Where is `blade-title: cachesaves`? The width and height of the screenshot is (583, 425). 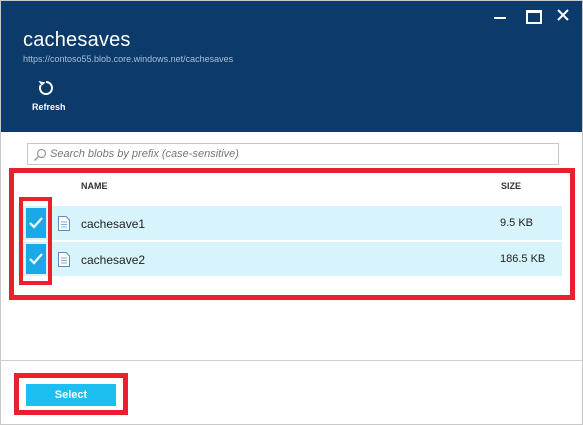
blade-title: cachesaves is located at coordinates (77, 40).